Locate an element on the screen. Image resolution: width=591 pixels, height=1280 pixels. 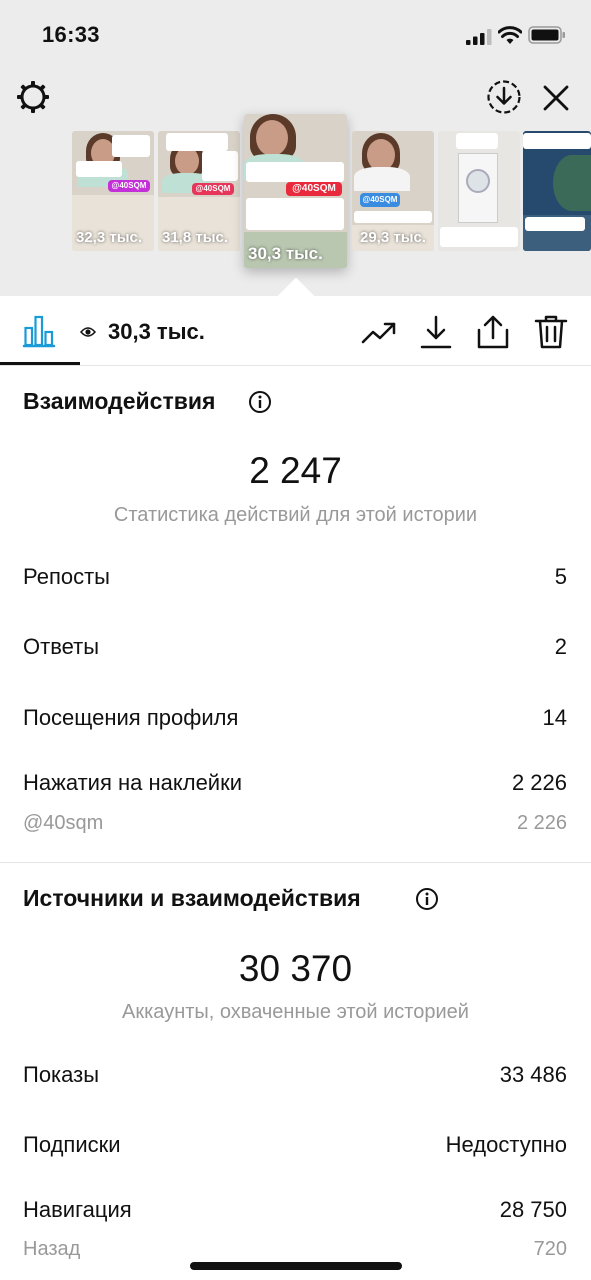
interactions-total: 2 247 is located at coordinates (295, 470).